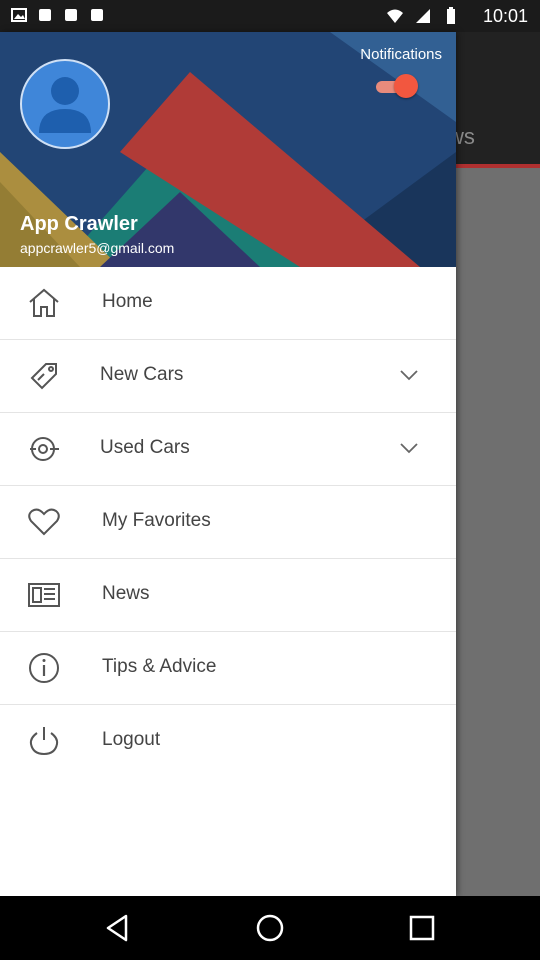 The height and width of the screenshot is (960, 540). I want to click on menu-item-news: News, so click(228, 595).